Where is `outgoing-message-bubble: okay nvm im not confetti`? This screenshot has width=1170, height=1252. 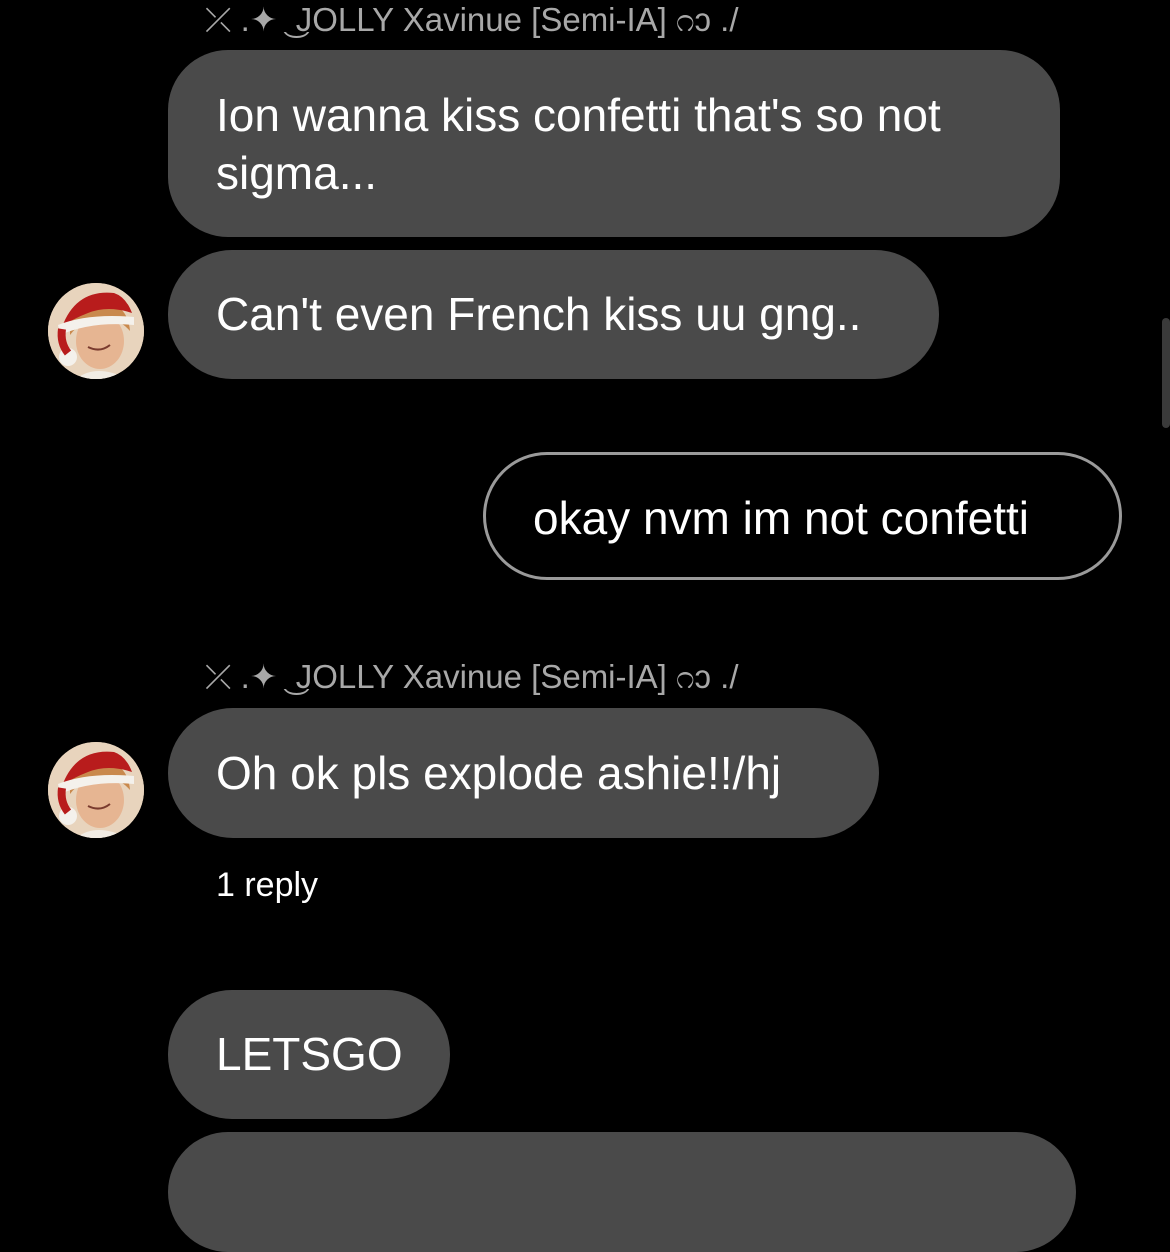 outgoing-message-bubble: okay nvm im not confetti is located at coordinates (802, 516).